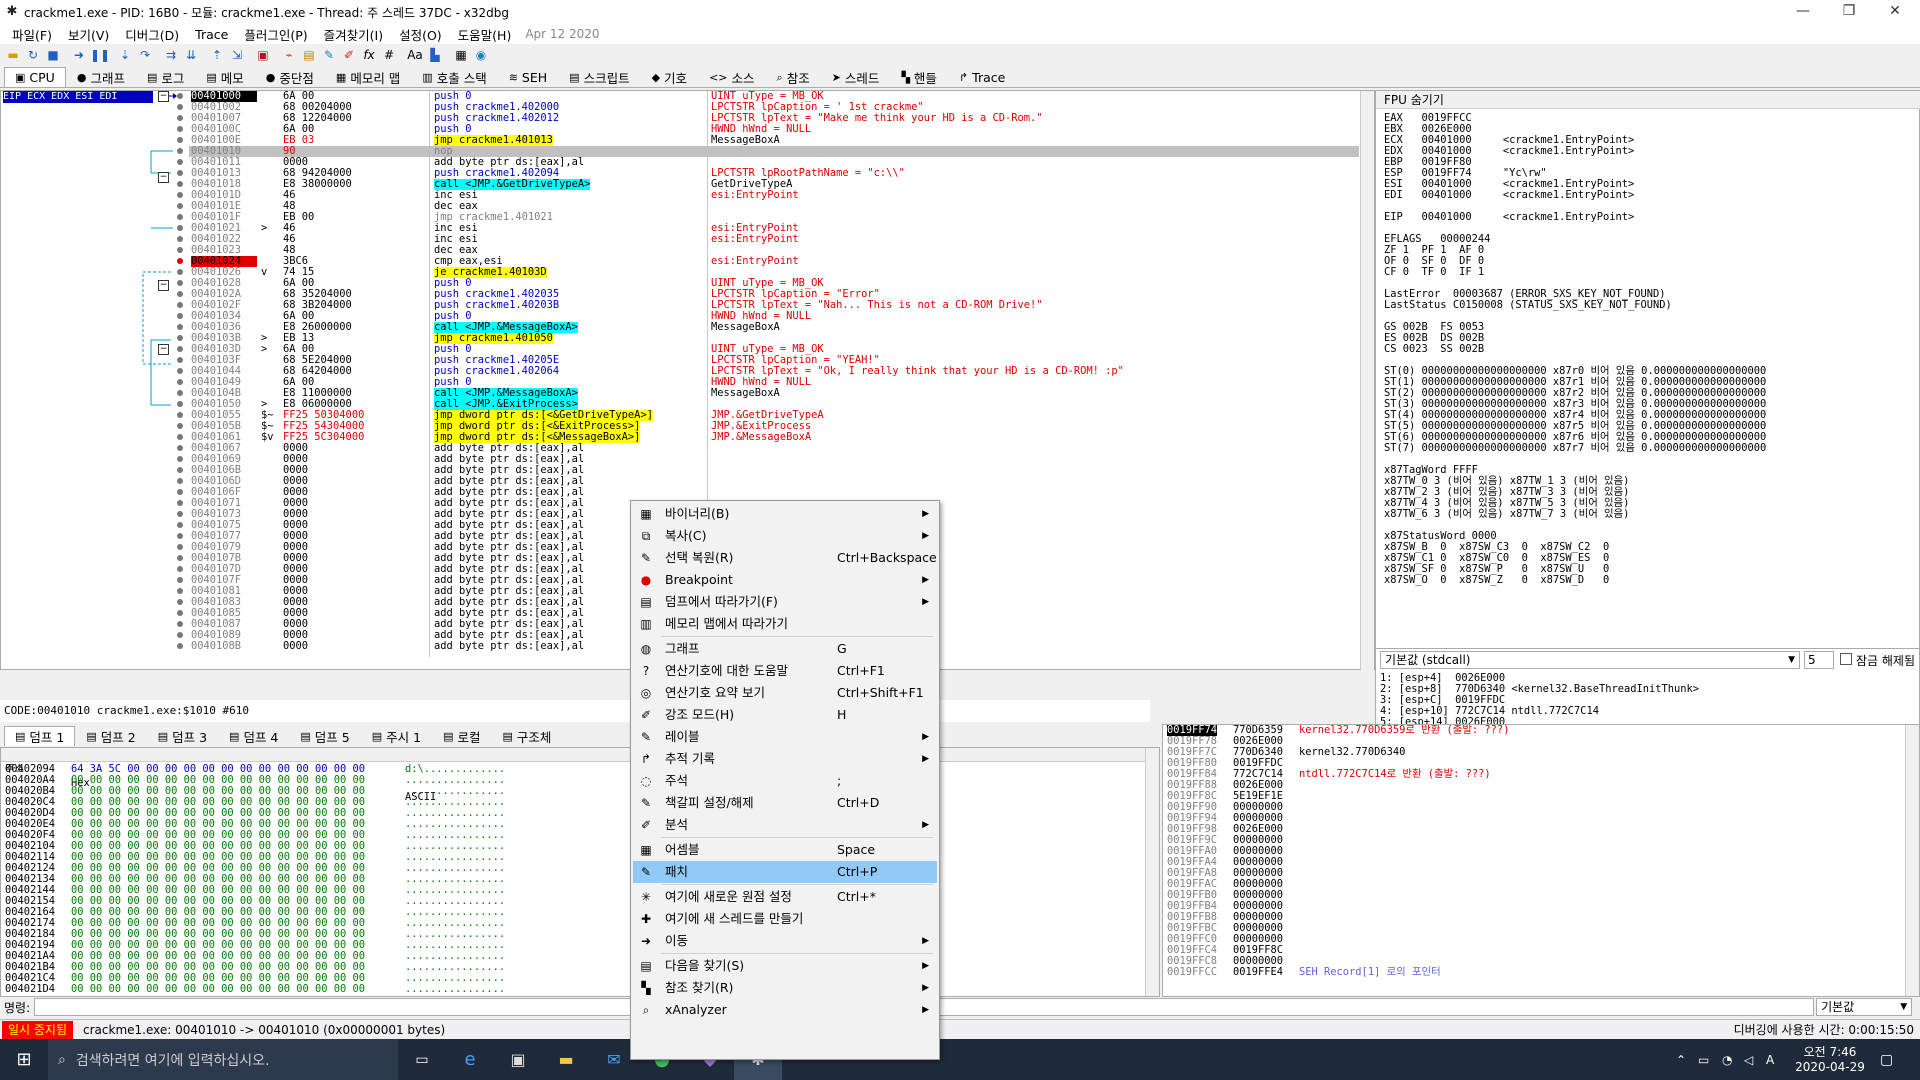 This screenshot has width=1920, height=1080. I want to click on tab-cpu: ▣ CPU, so click(35, 77).